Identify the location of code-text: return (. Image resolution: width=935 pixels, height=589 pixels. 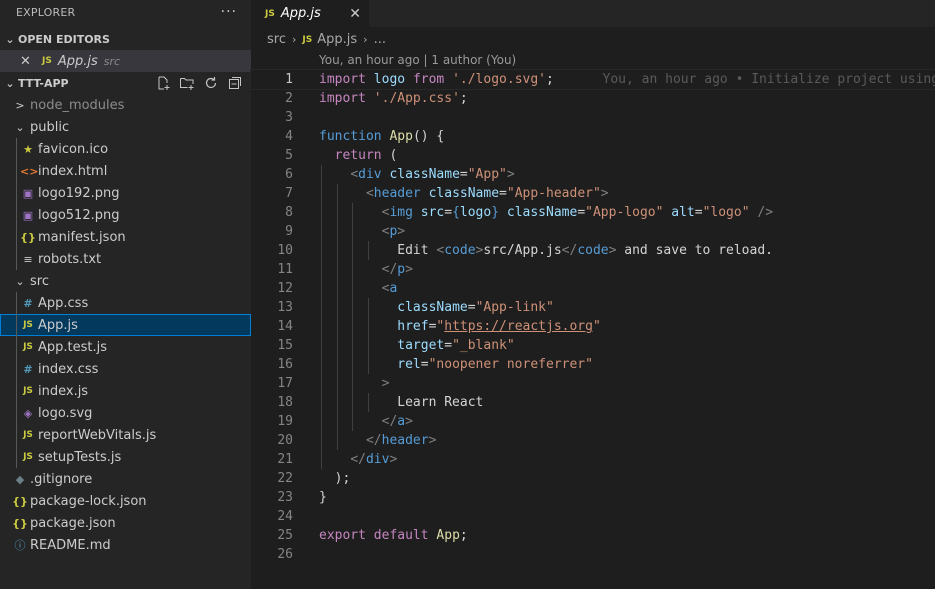
(358, 155).